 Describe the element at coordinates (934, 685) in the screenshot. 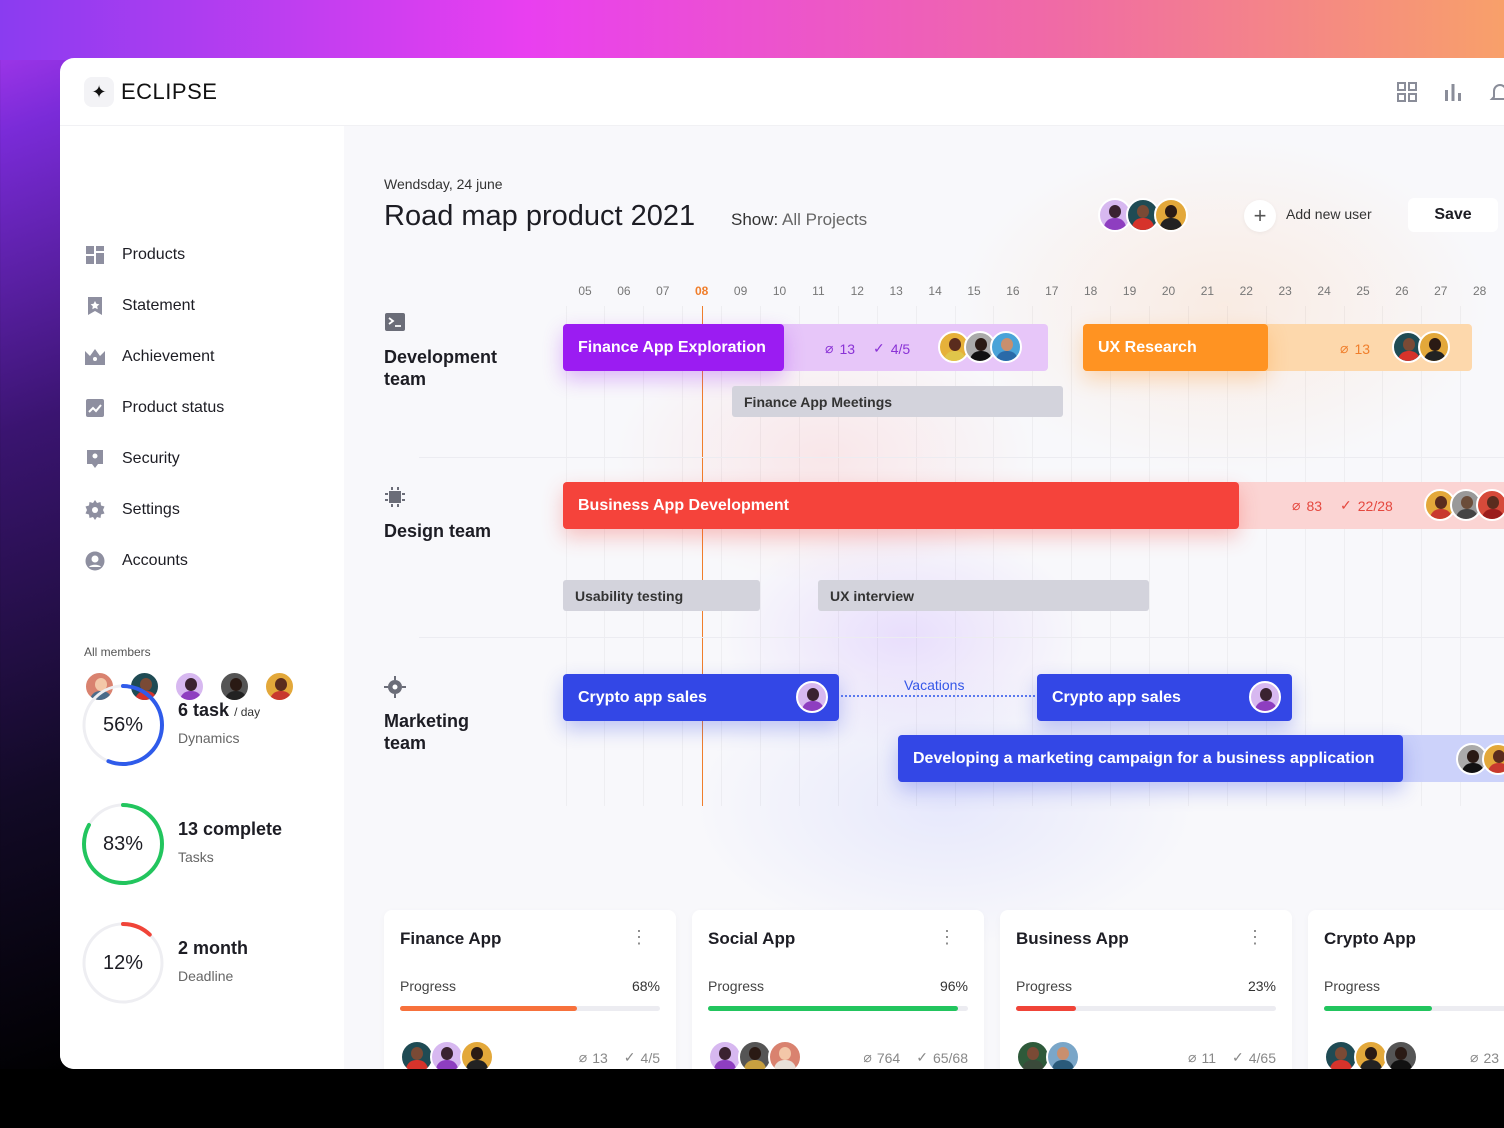

I see `vacations-label: Vacations` at that location.